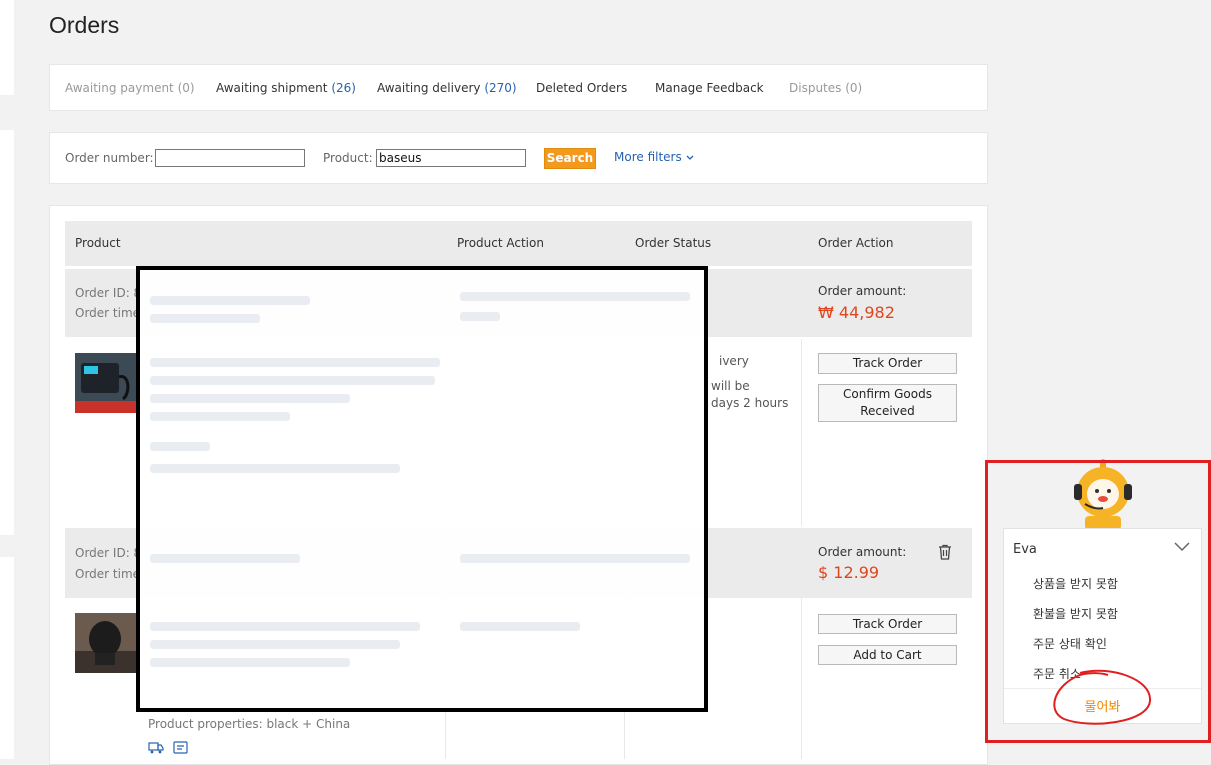 Image resolution: width=1211 pixels, height=765 pixels. Describe the element at coordinates (825, 88) in the screenshot. I see `tab-disputes: Disputes (0)` at that location.